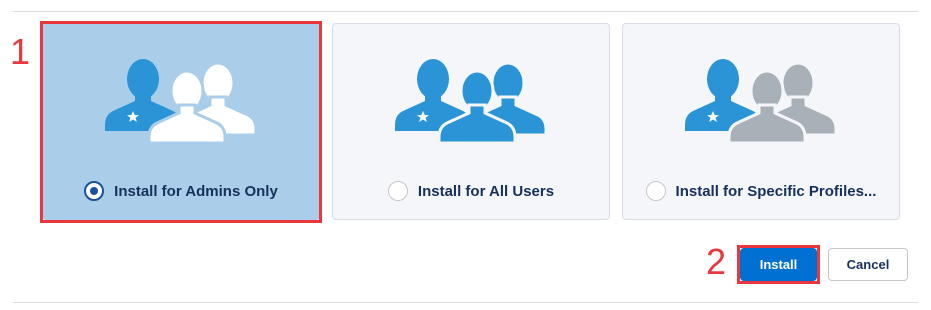  I want to click on step-number-one: 1, so click(20, 51).